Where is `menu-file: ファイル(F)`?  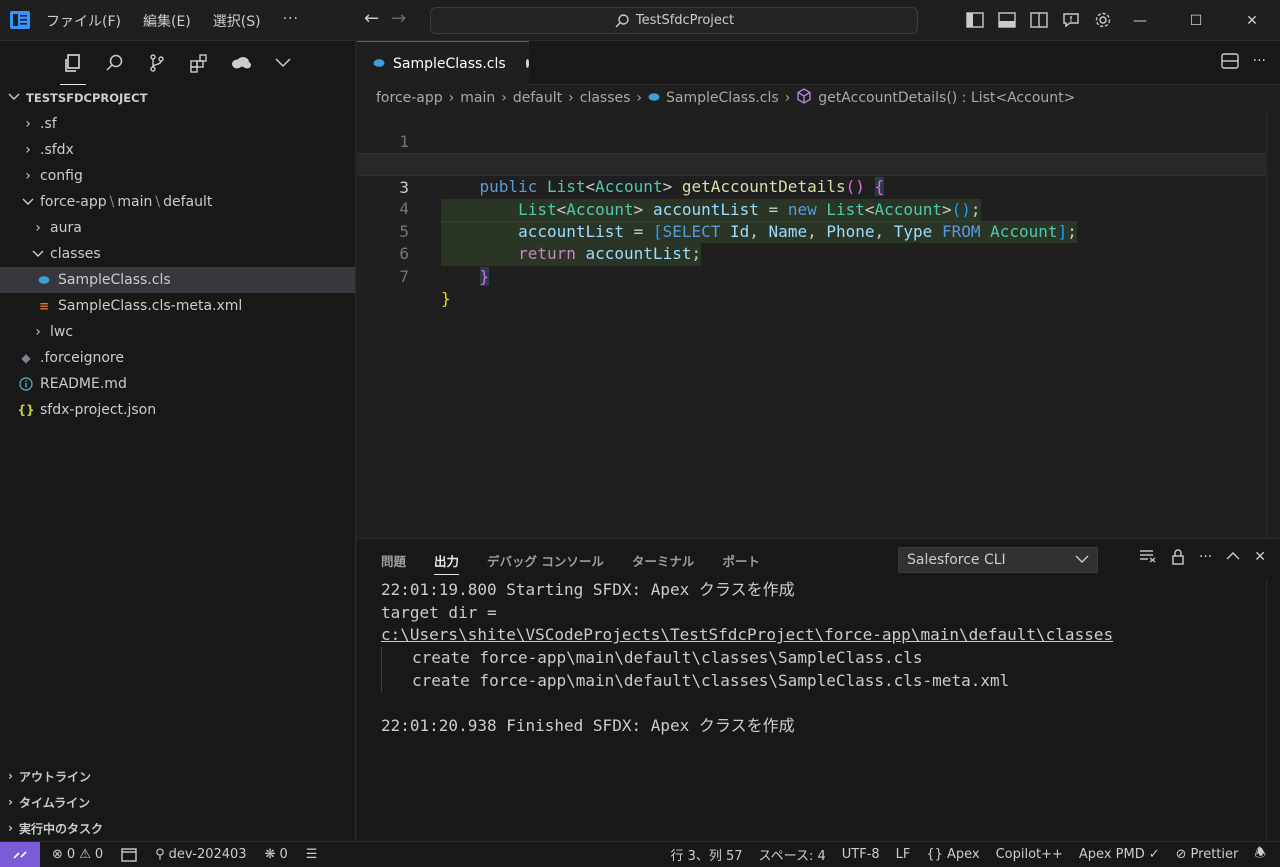
menu-file: ファイル(F) is located at coordinates (83, 21).